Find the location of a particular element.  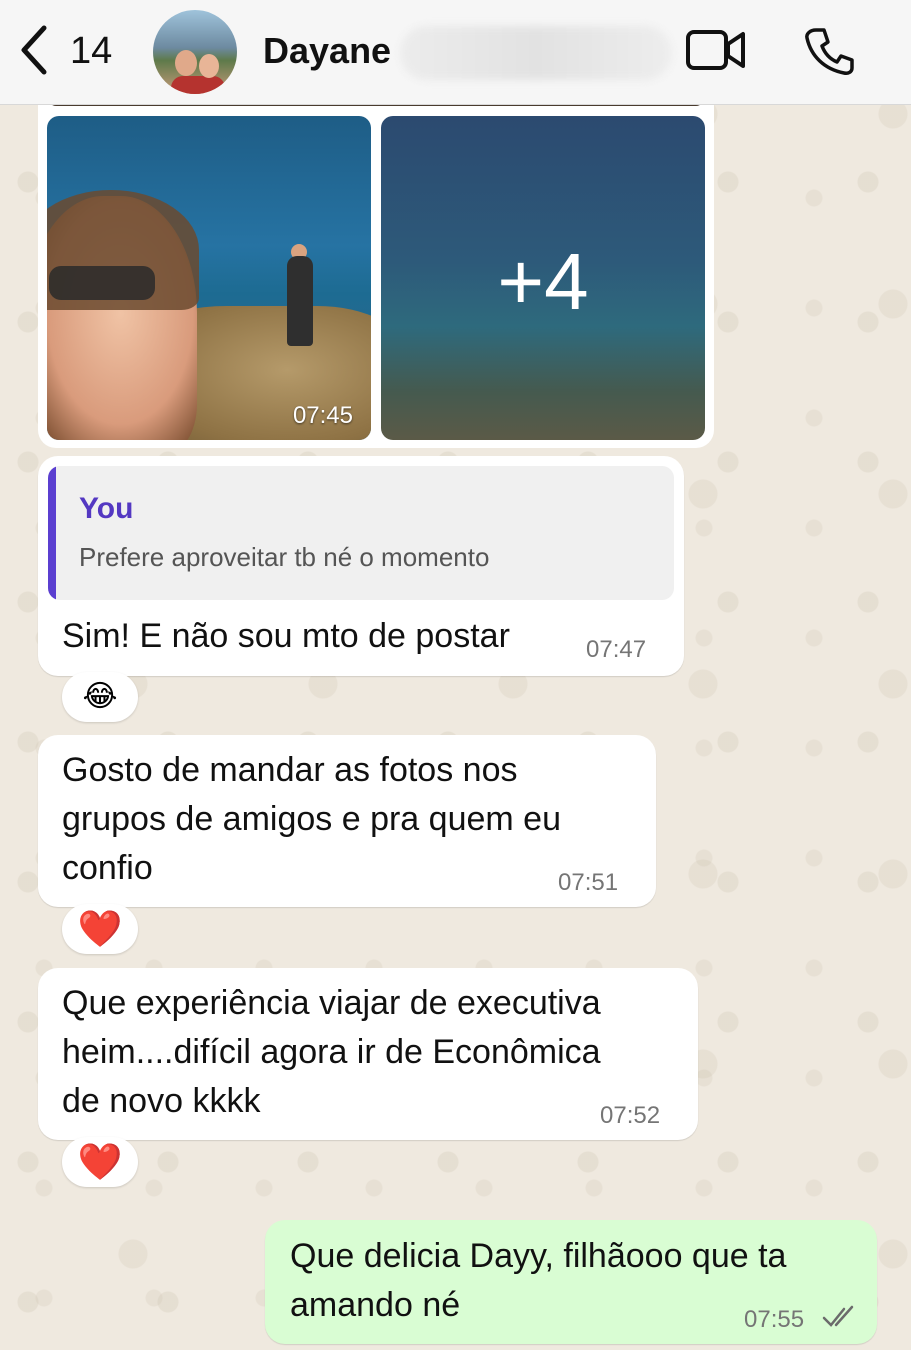

quote-accent-bar is located at coordinates (52, 533).